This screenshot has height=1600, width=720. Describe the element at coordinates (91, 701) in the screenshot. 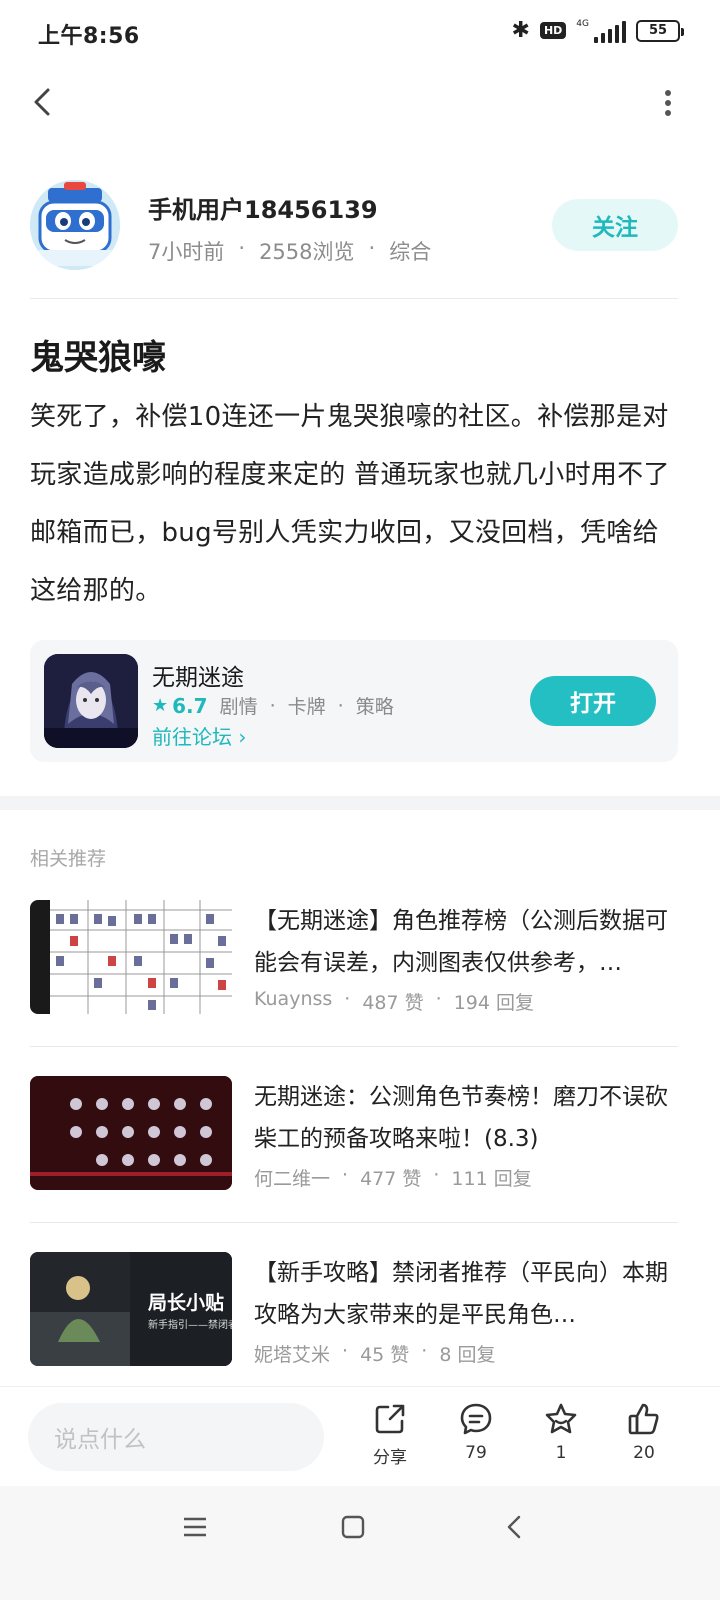

I see `game-icon` at that location.